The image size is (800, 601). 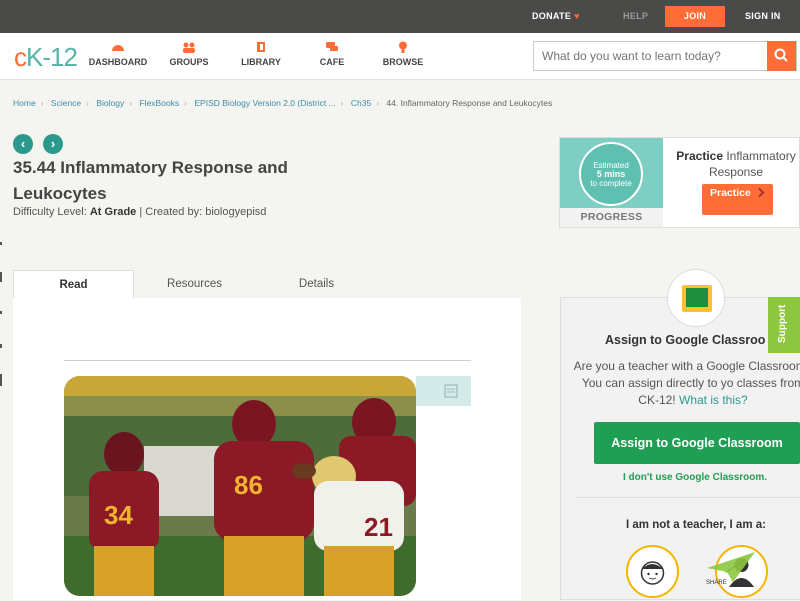 I want to click on support-label: Support, so click(x=782, y=323).